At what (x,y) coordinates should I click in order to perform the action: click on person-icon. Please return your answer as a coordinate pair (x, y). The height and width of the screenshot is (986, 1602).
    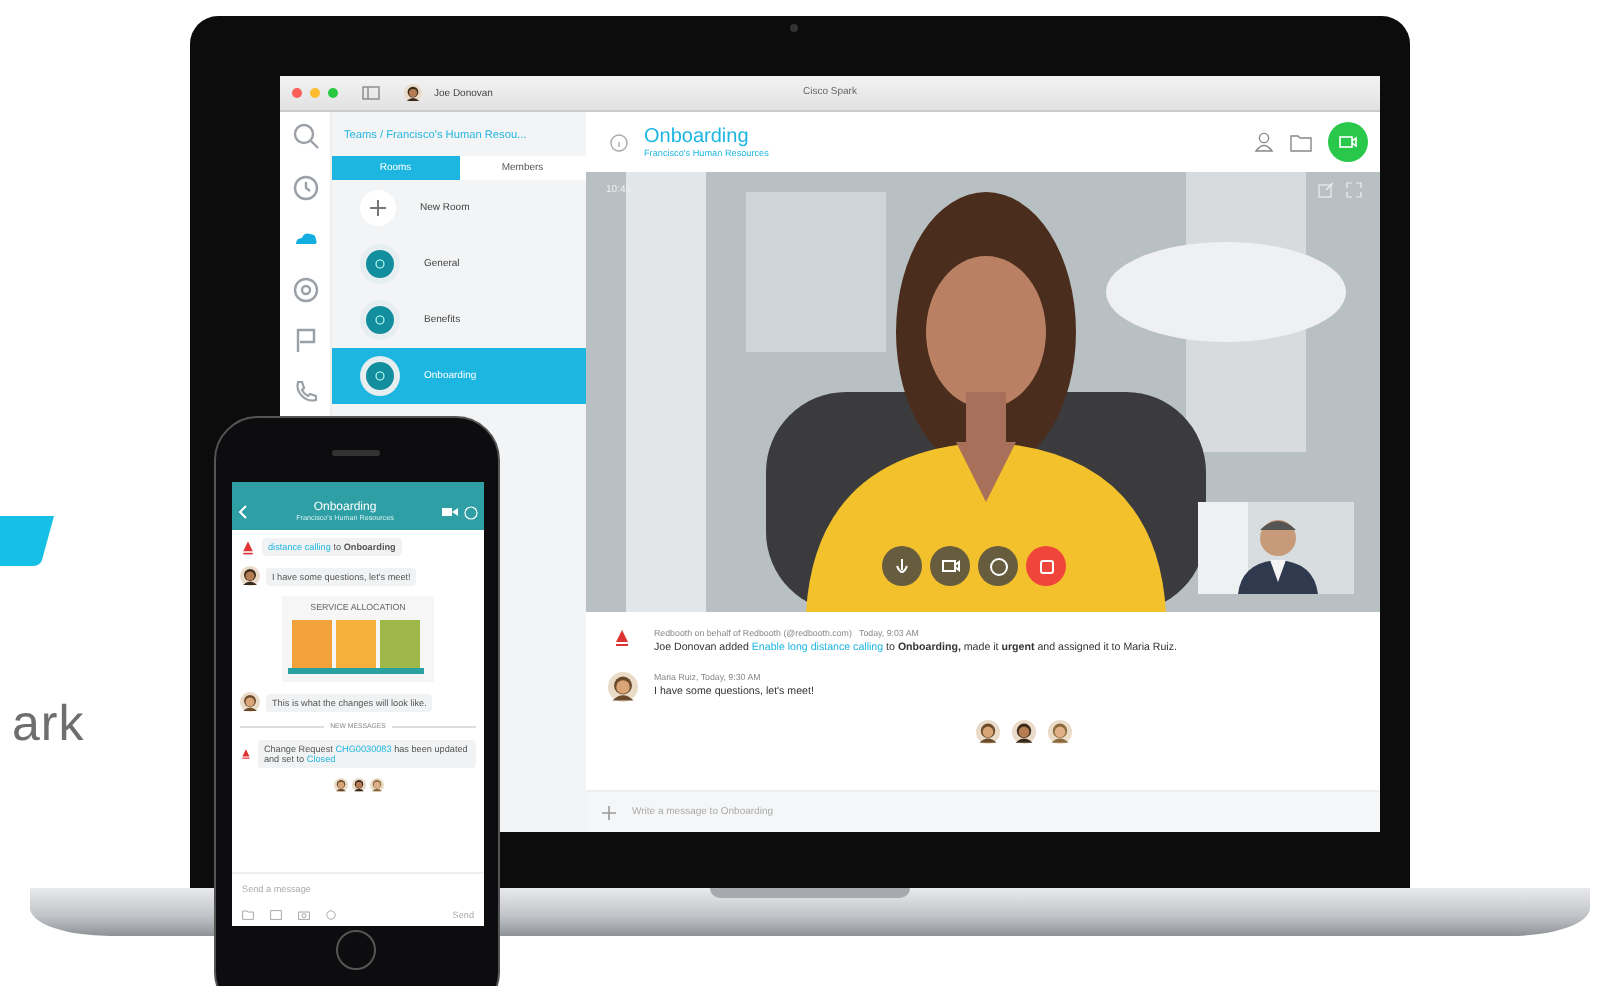
    Looking at the image, I should click on (1264, 142).